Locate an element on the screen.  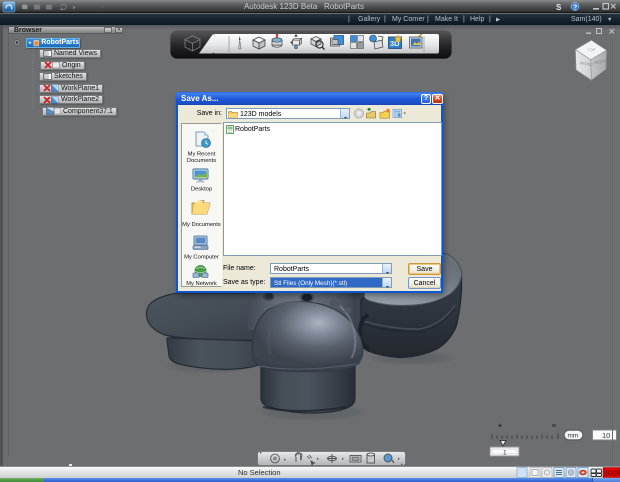
svg-text: 10 is located at coordinates (606, 435).